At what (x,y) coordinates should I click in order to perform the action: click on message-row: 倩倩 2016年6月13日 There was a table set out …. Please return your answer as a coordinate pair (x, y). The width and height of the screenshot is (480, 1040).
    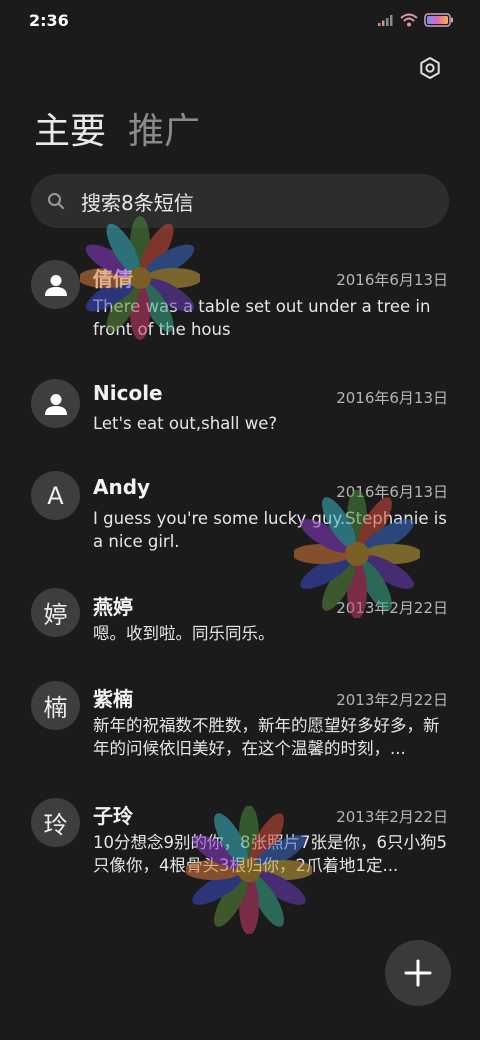
    Looking at the image, I should click on (240, 304).